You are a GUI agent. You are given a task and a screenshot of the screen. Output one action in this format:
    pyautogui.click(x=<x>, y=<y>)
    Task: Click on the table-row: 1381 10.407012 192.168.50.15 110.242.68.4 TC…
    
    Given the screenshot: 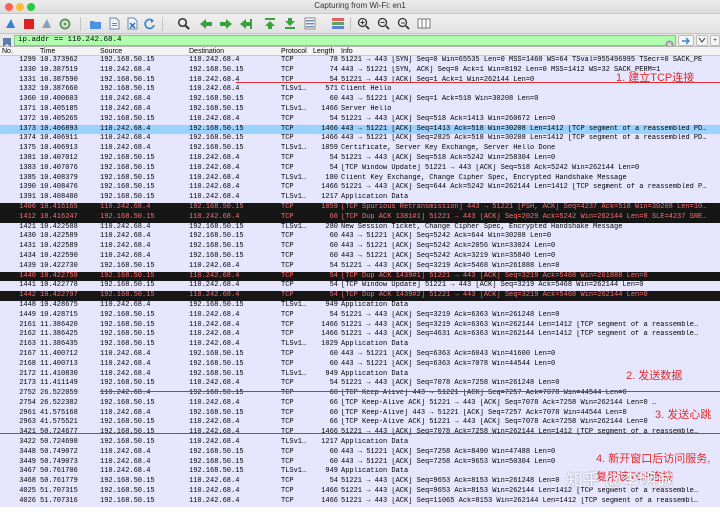 What is the action you would take?
    pyautogui.click(x=360, y=158)
    